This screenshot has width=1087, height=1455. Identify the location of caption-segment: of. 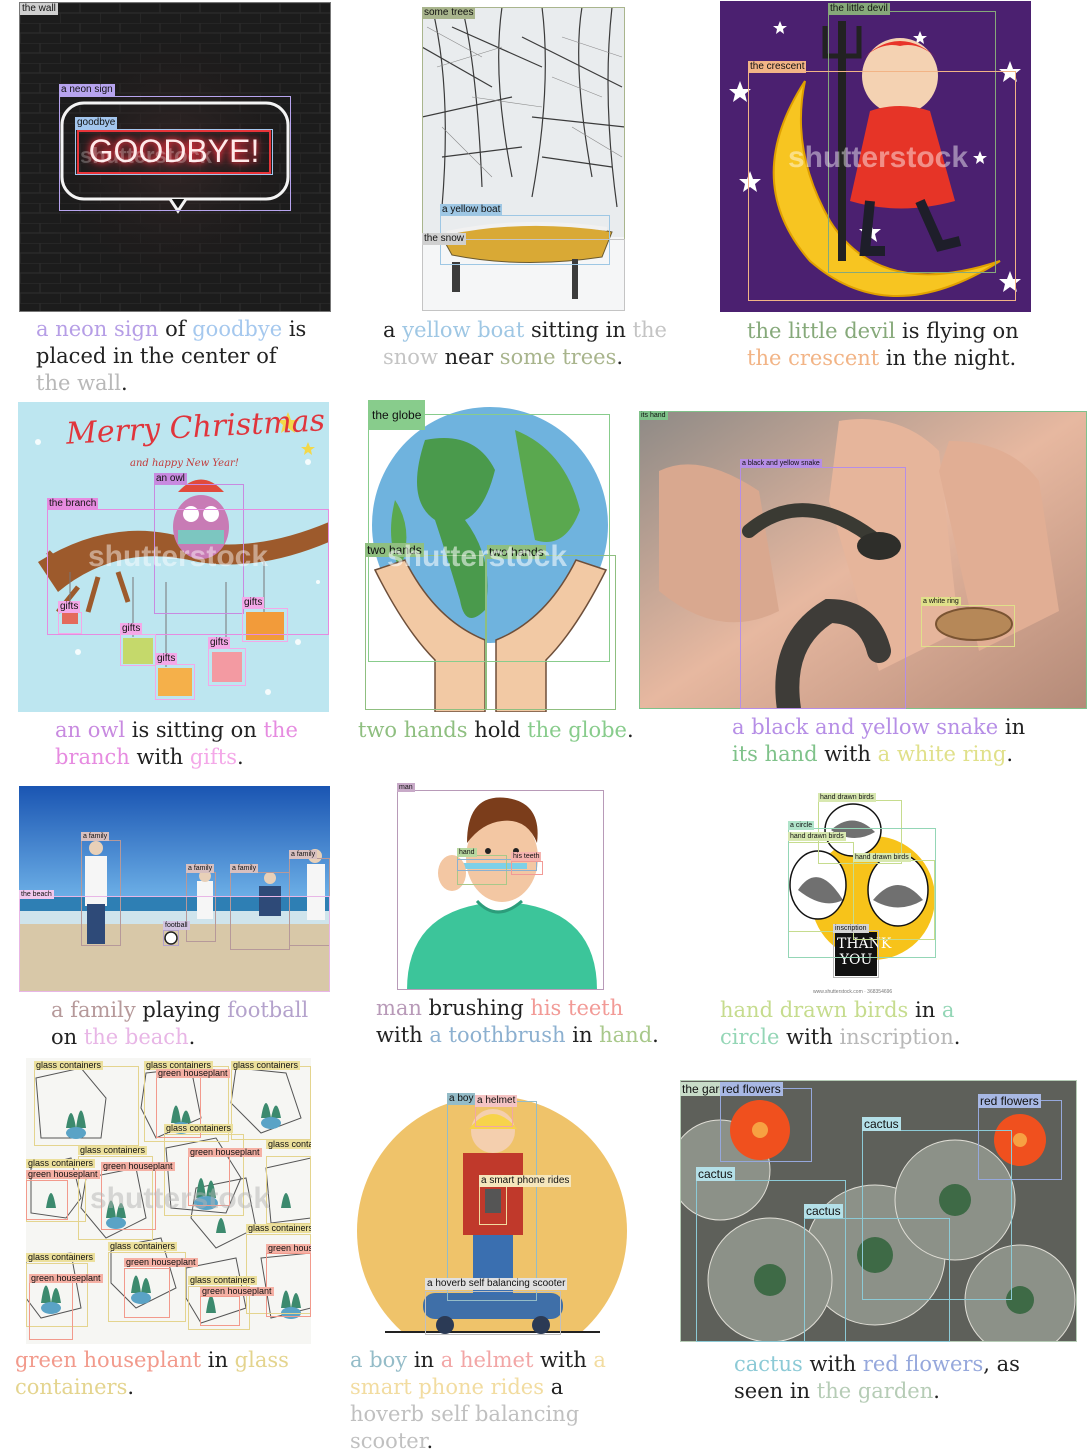
(175, 329).